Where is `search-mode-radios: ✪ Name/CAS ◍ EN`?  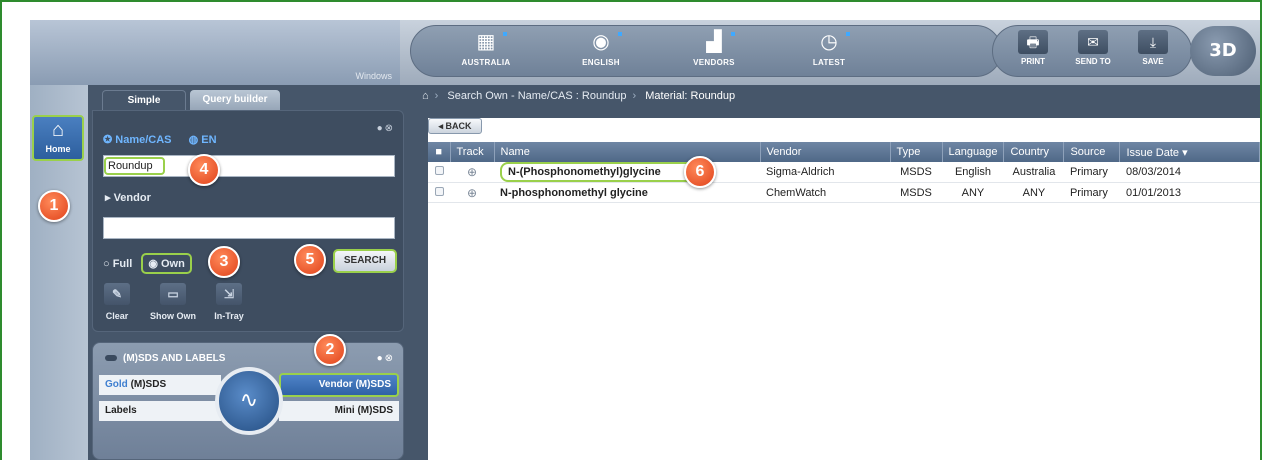 search-mode-radios: ✪ Name/CAS ◍ EN is located at coordinates (160, 139).